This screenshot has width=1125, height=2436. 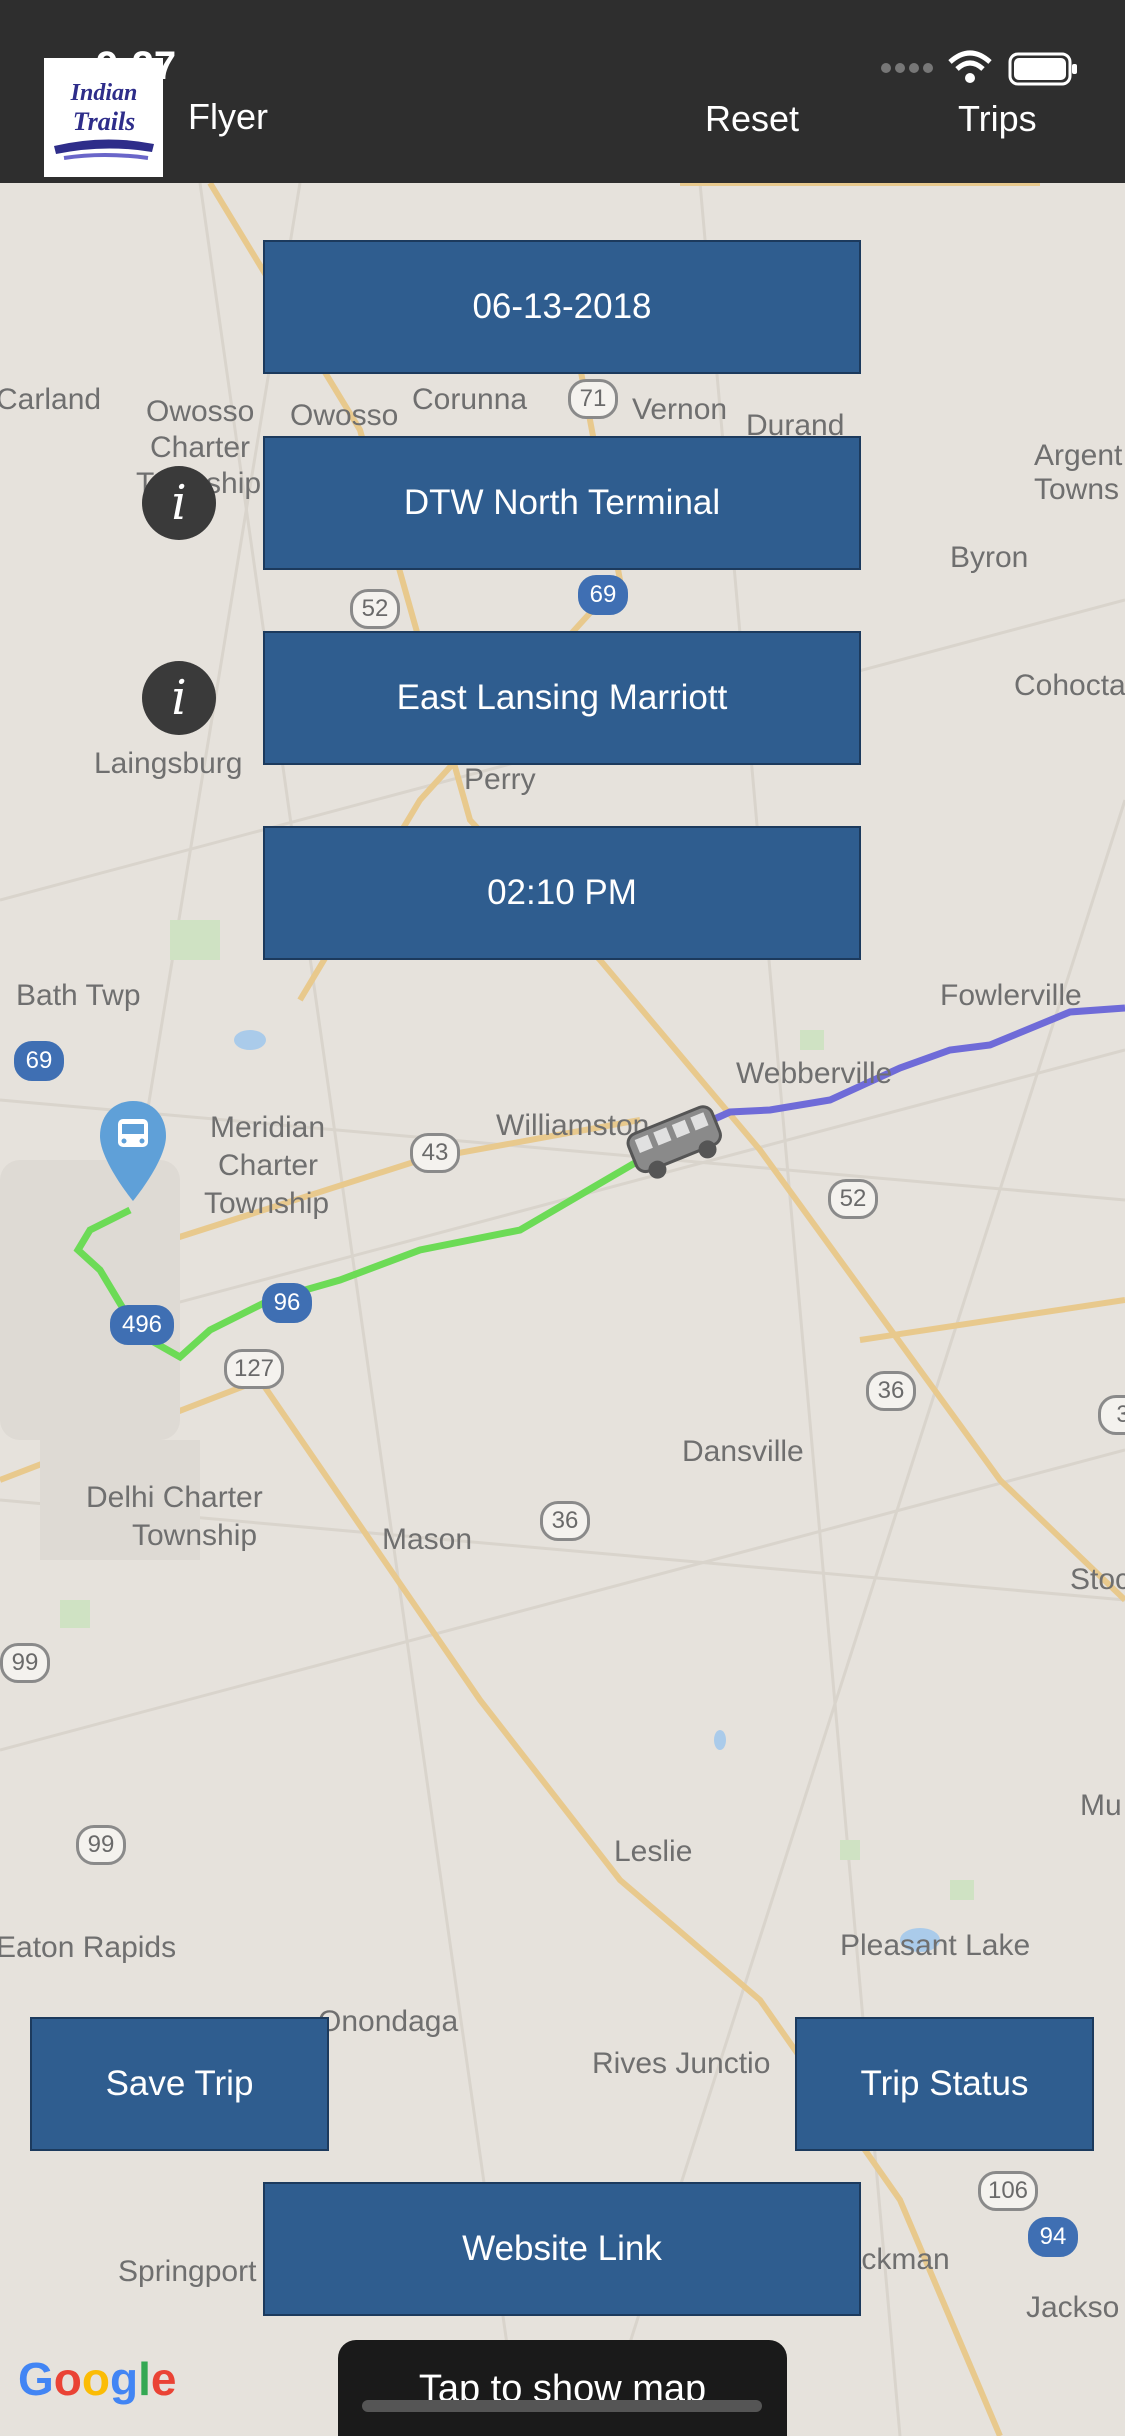 I want to click on website-link-button: Website Link, so click(x=562, y=2249).